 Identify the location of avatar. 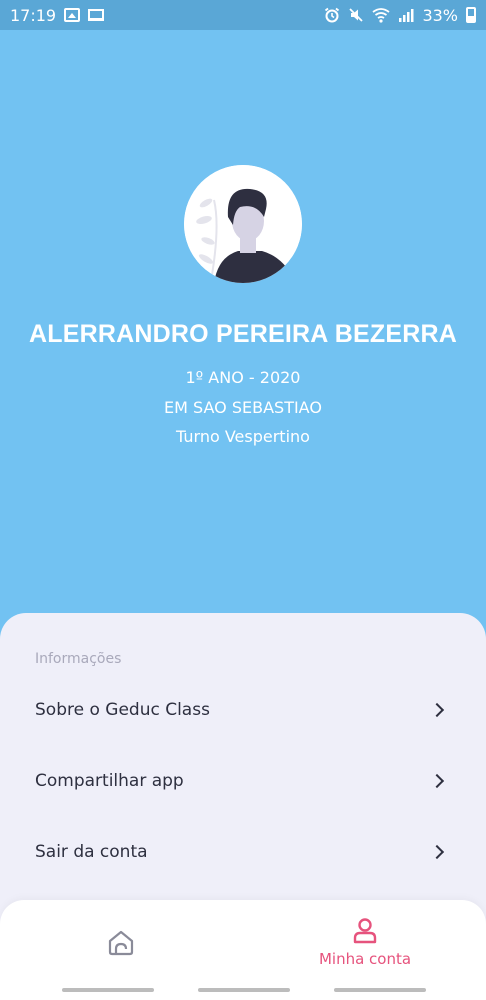
(243, 224).